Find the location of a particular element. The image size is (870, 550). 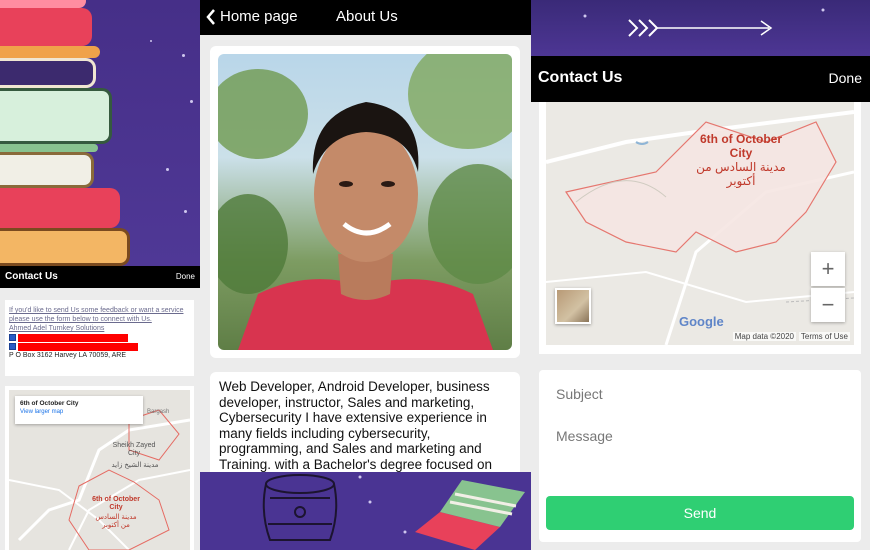

arrow-decoration-icon is located at coordinates (704, 22).